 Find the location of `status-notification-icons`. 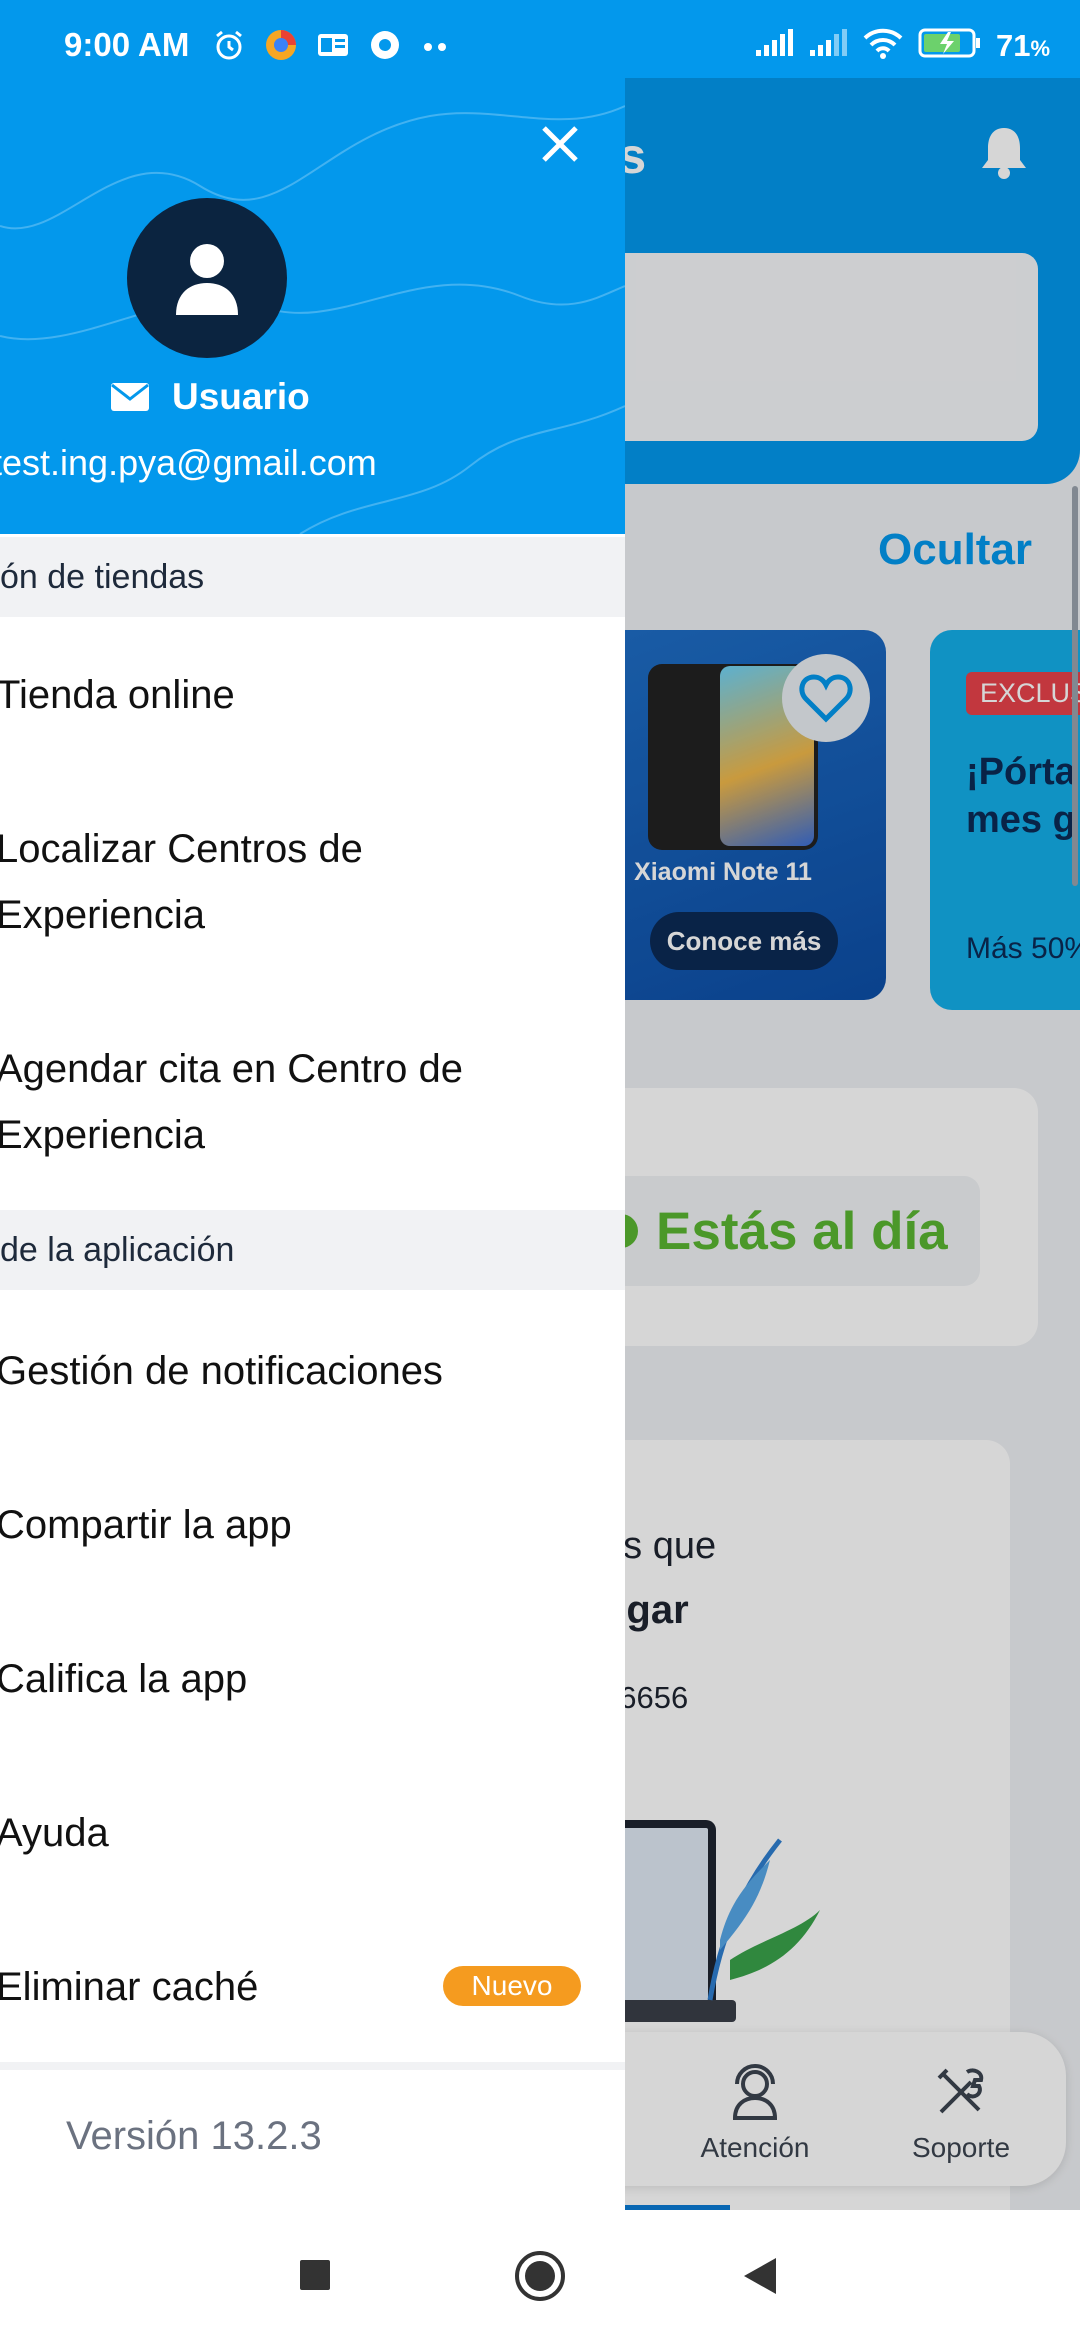

status-notification-icons is located at coordinates (331, 47).